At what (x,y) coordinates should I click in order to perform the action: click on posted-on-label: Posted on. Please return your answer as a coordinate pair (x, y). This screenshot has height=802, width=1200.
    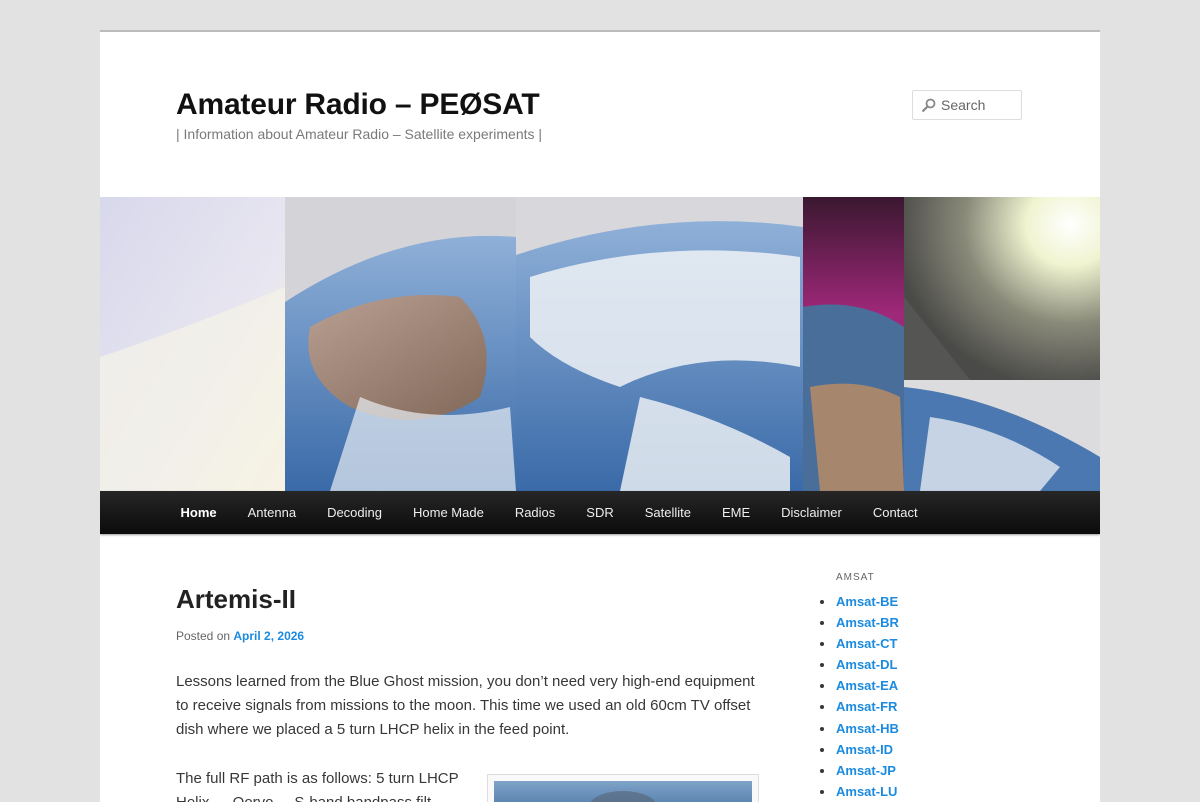
    Looking at the image, I should click on (203, 636).